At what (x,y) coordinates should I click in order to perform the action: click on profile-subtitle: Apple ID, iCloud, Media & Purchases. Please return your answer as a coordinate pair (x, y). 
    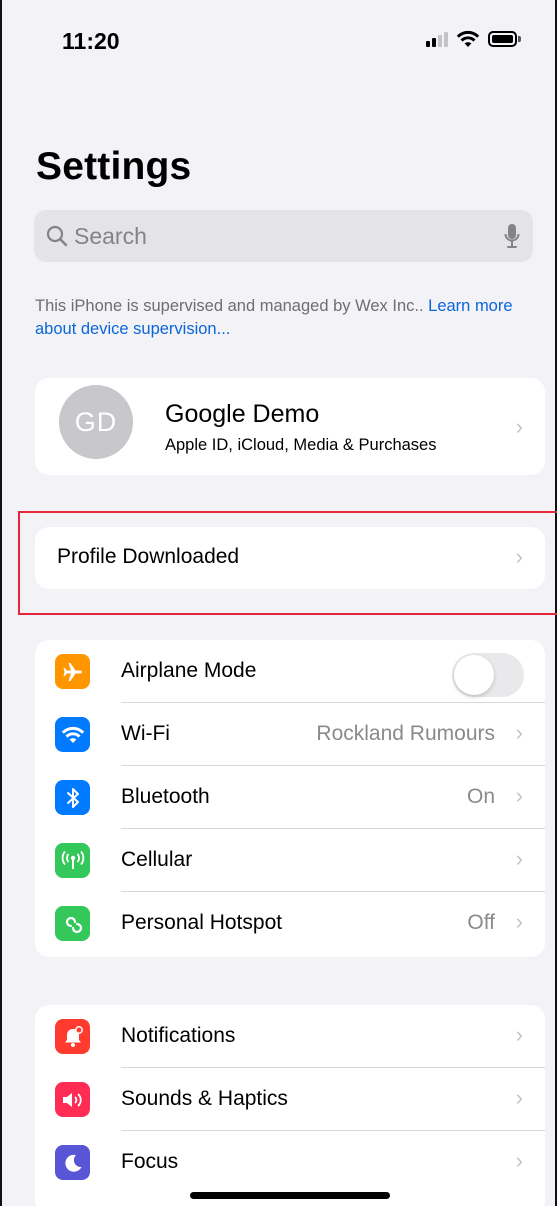
    Looking at the image, I should click on (301, 445).